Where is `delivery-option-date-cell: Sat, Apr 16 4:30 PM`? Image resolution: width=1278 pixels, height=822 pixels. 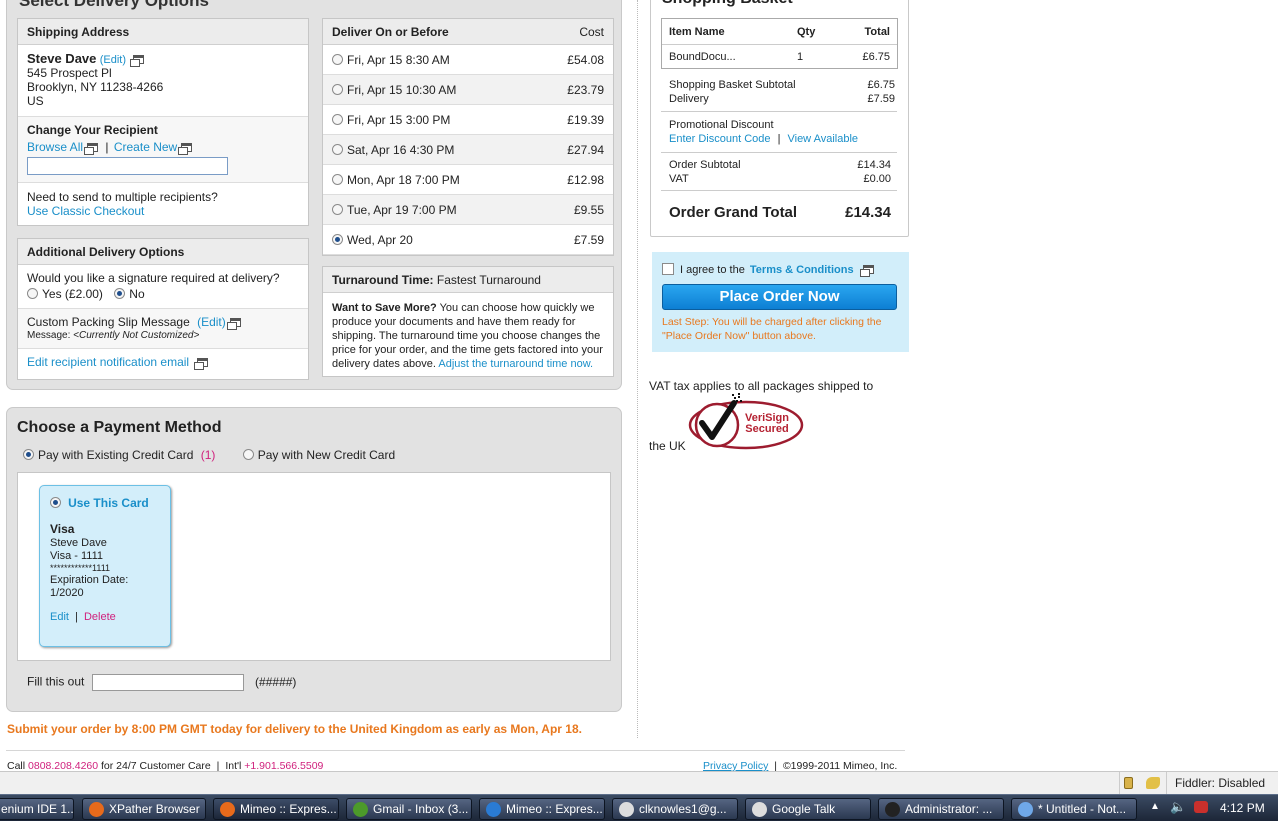 delivery-option-date-cell: Sat, Apr 16 4:30 PM is located at coordinates (393, 150).